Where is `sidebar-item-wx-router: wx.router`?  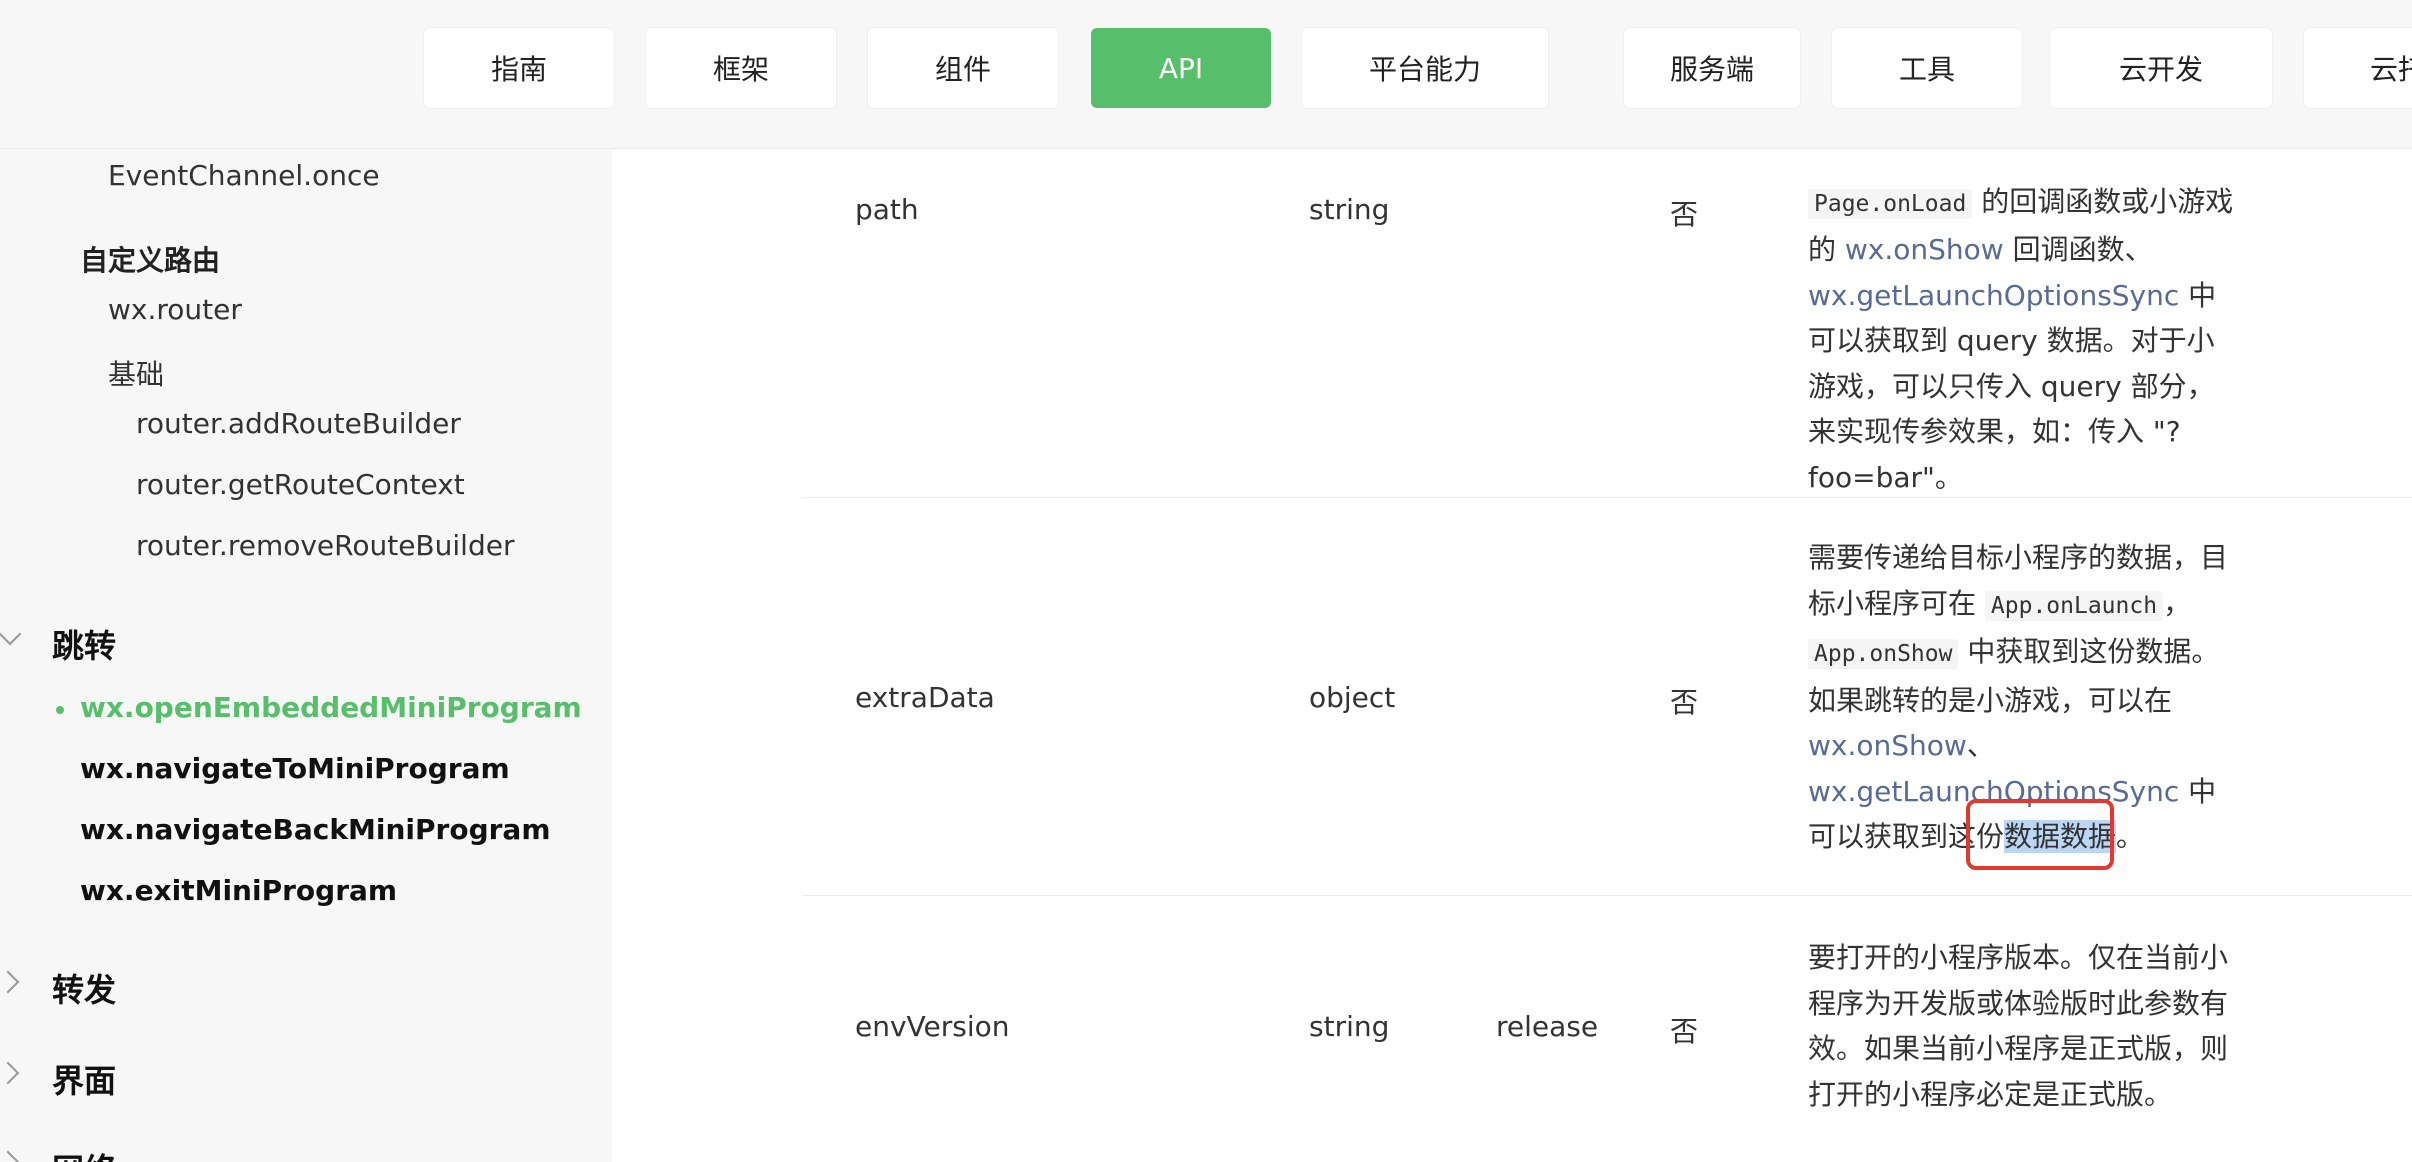
sidebar-item-wx-router: wx.router is located at coordinates (175, 309).